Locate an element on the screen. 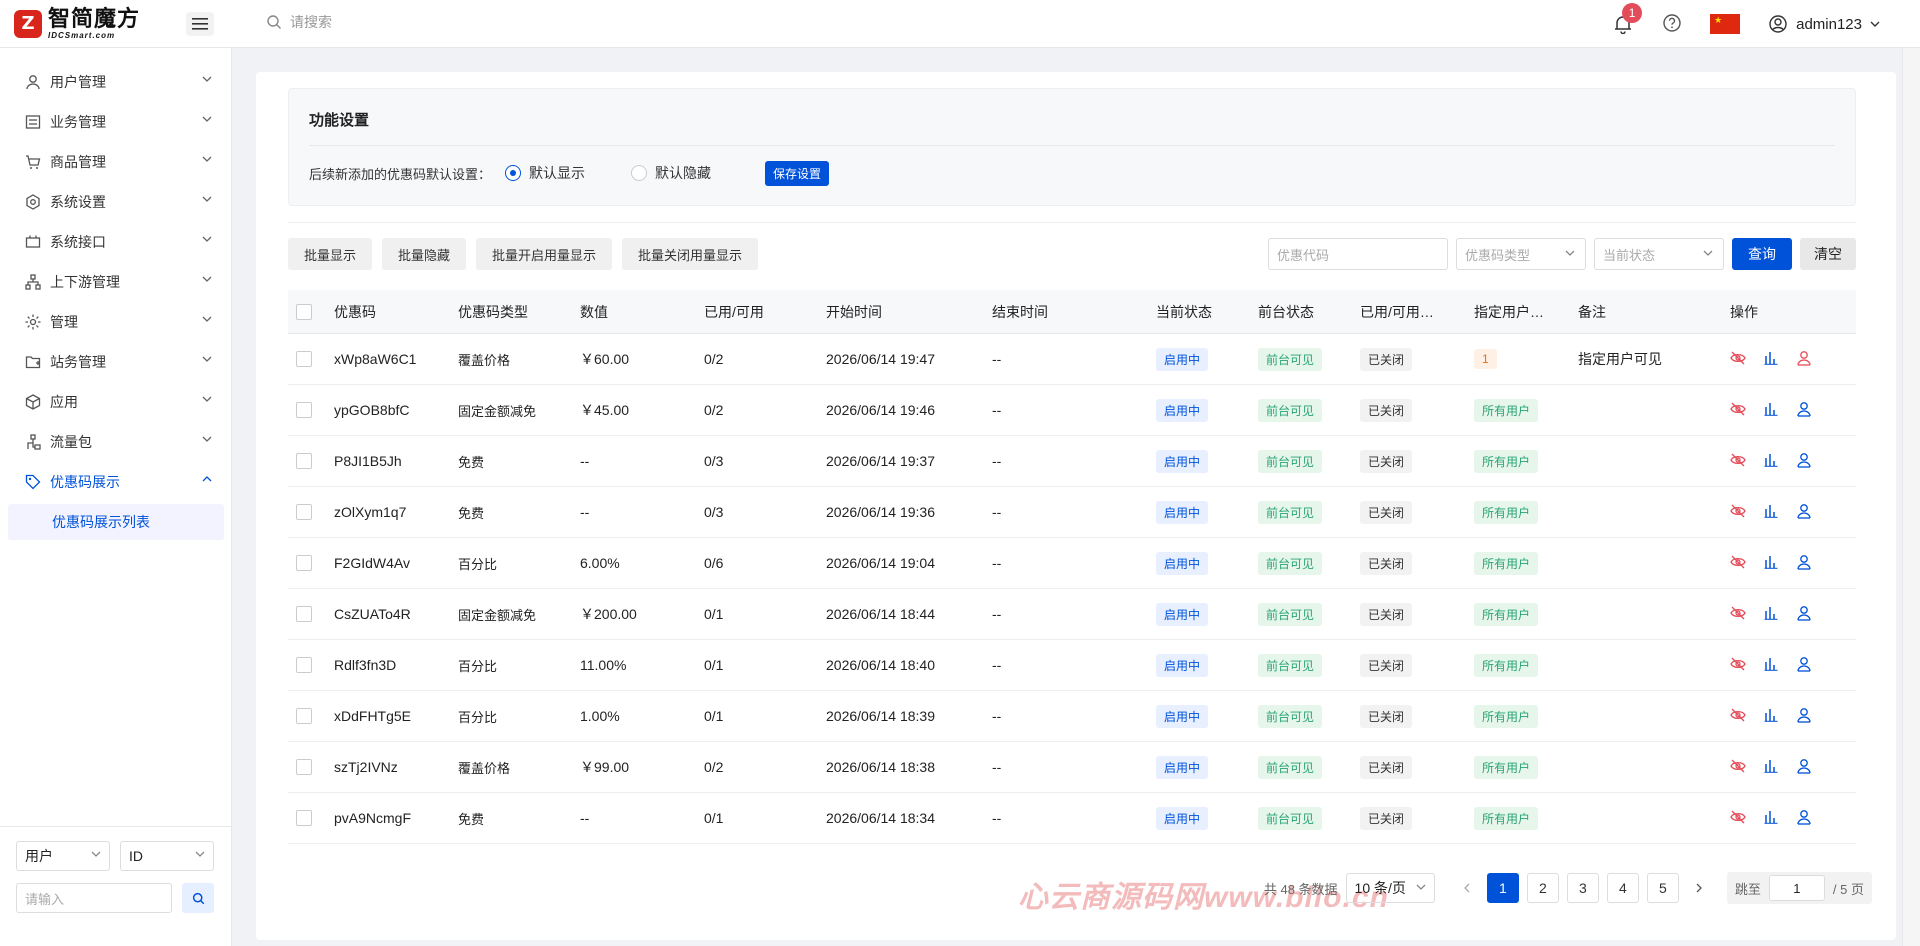  query-button: 查询 is located at coordinates (1762, 254).